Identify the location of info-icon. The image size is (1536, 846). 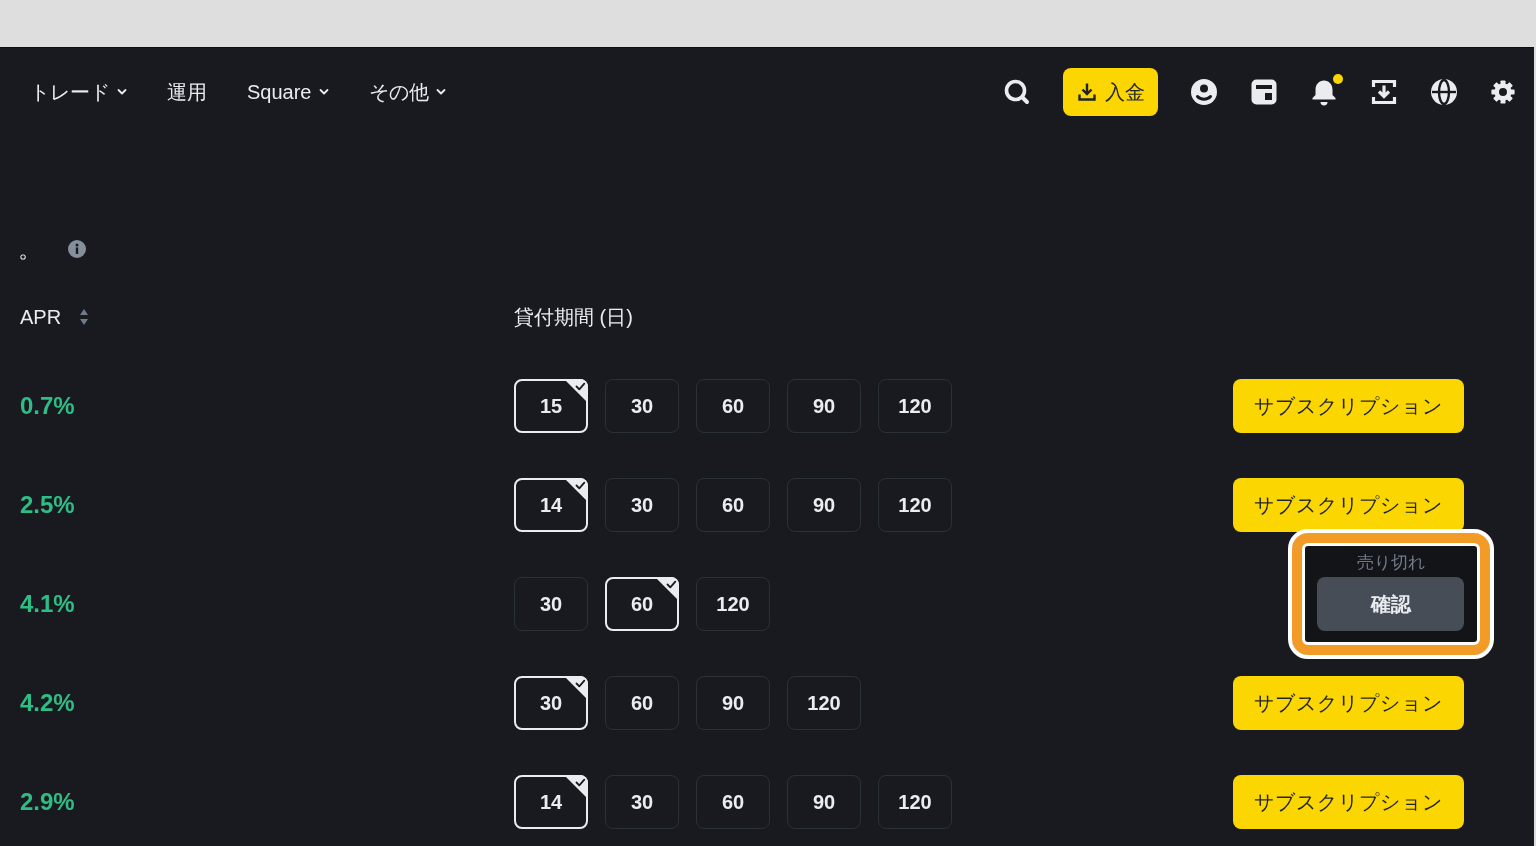
(77, 249).